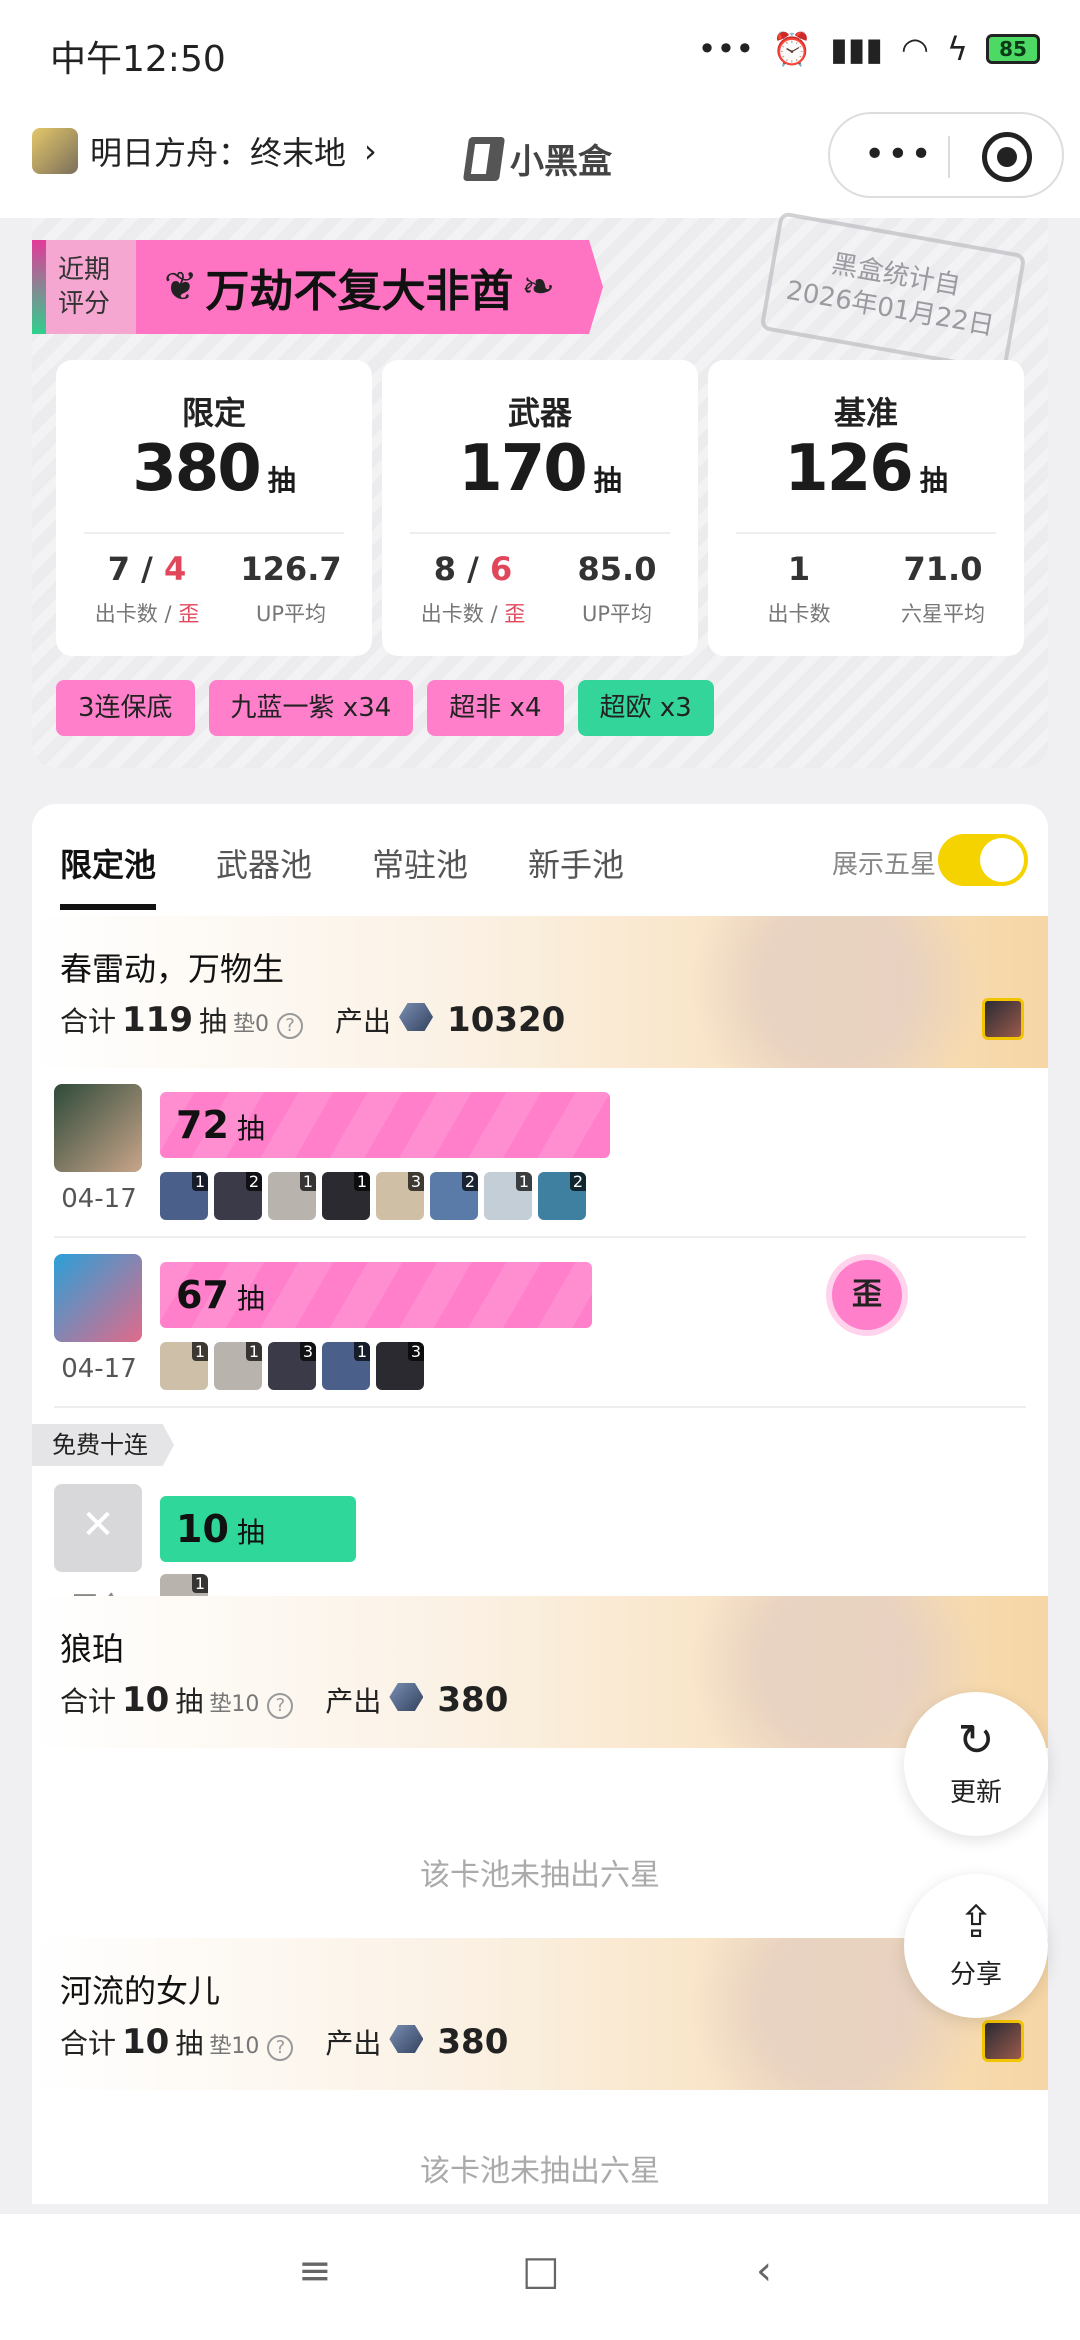  Describe the element at coordinates (561, 162) in the screenshot. I see `brand-name: 小黑盒` at that location.